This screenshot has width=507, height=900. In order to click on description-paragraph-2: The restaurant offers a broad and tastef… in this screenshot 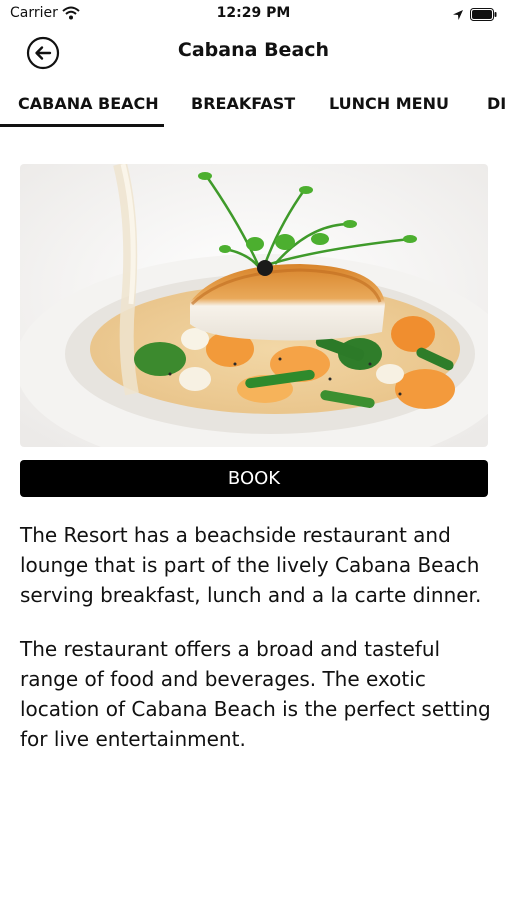, I will do `click(255, 694)`.